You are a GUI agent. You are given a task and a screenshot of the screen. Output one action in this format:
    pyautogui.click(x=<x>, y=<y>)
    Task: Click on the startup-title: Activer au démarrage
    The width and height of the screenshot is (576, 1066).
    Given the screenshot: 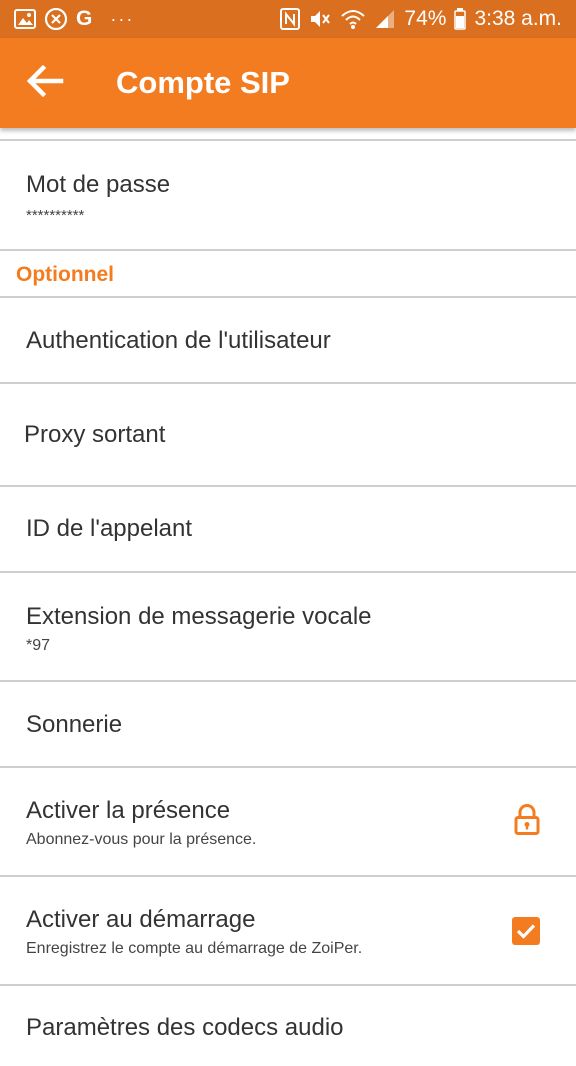 What is the action you would take?
    pyautogui.click(x=141, y=919)
    